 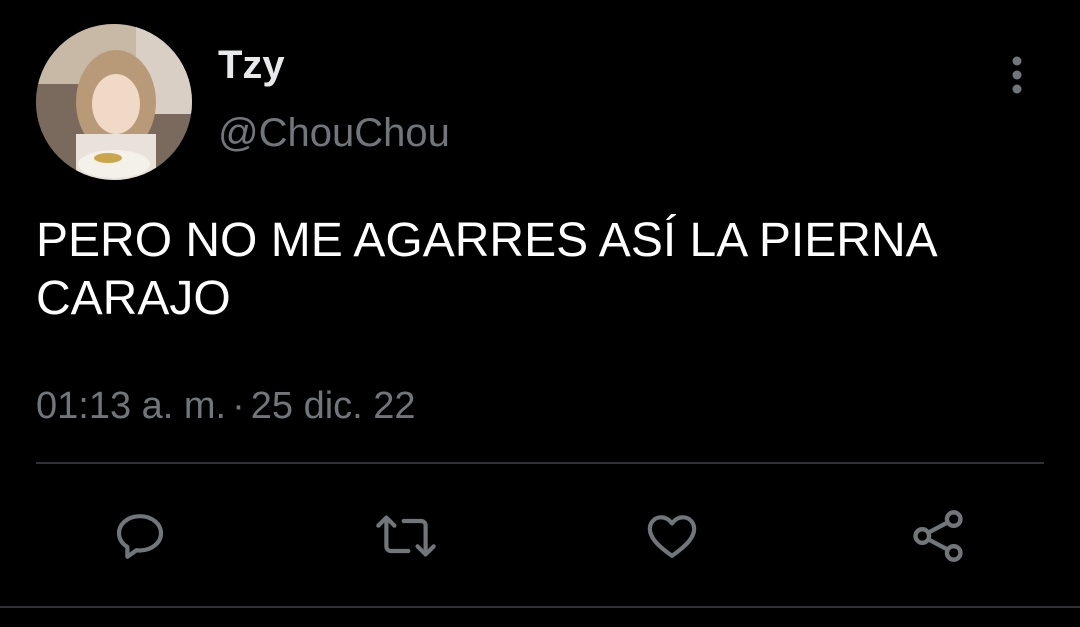 What do you see at coordinates (333, 406) in the screenshot?
I see `tweet-date: 25 dic. 22` at bounding box center [333, 406].